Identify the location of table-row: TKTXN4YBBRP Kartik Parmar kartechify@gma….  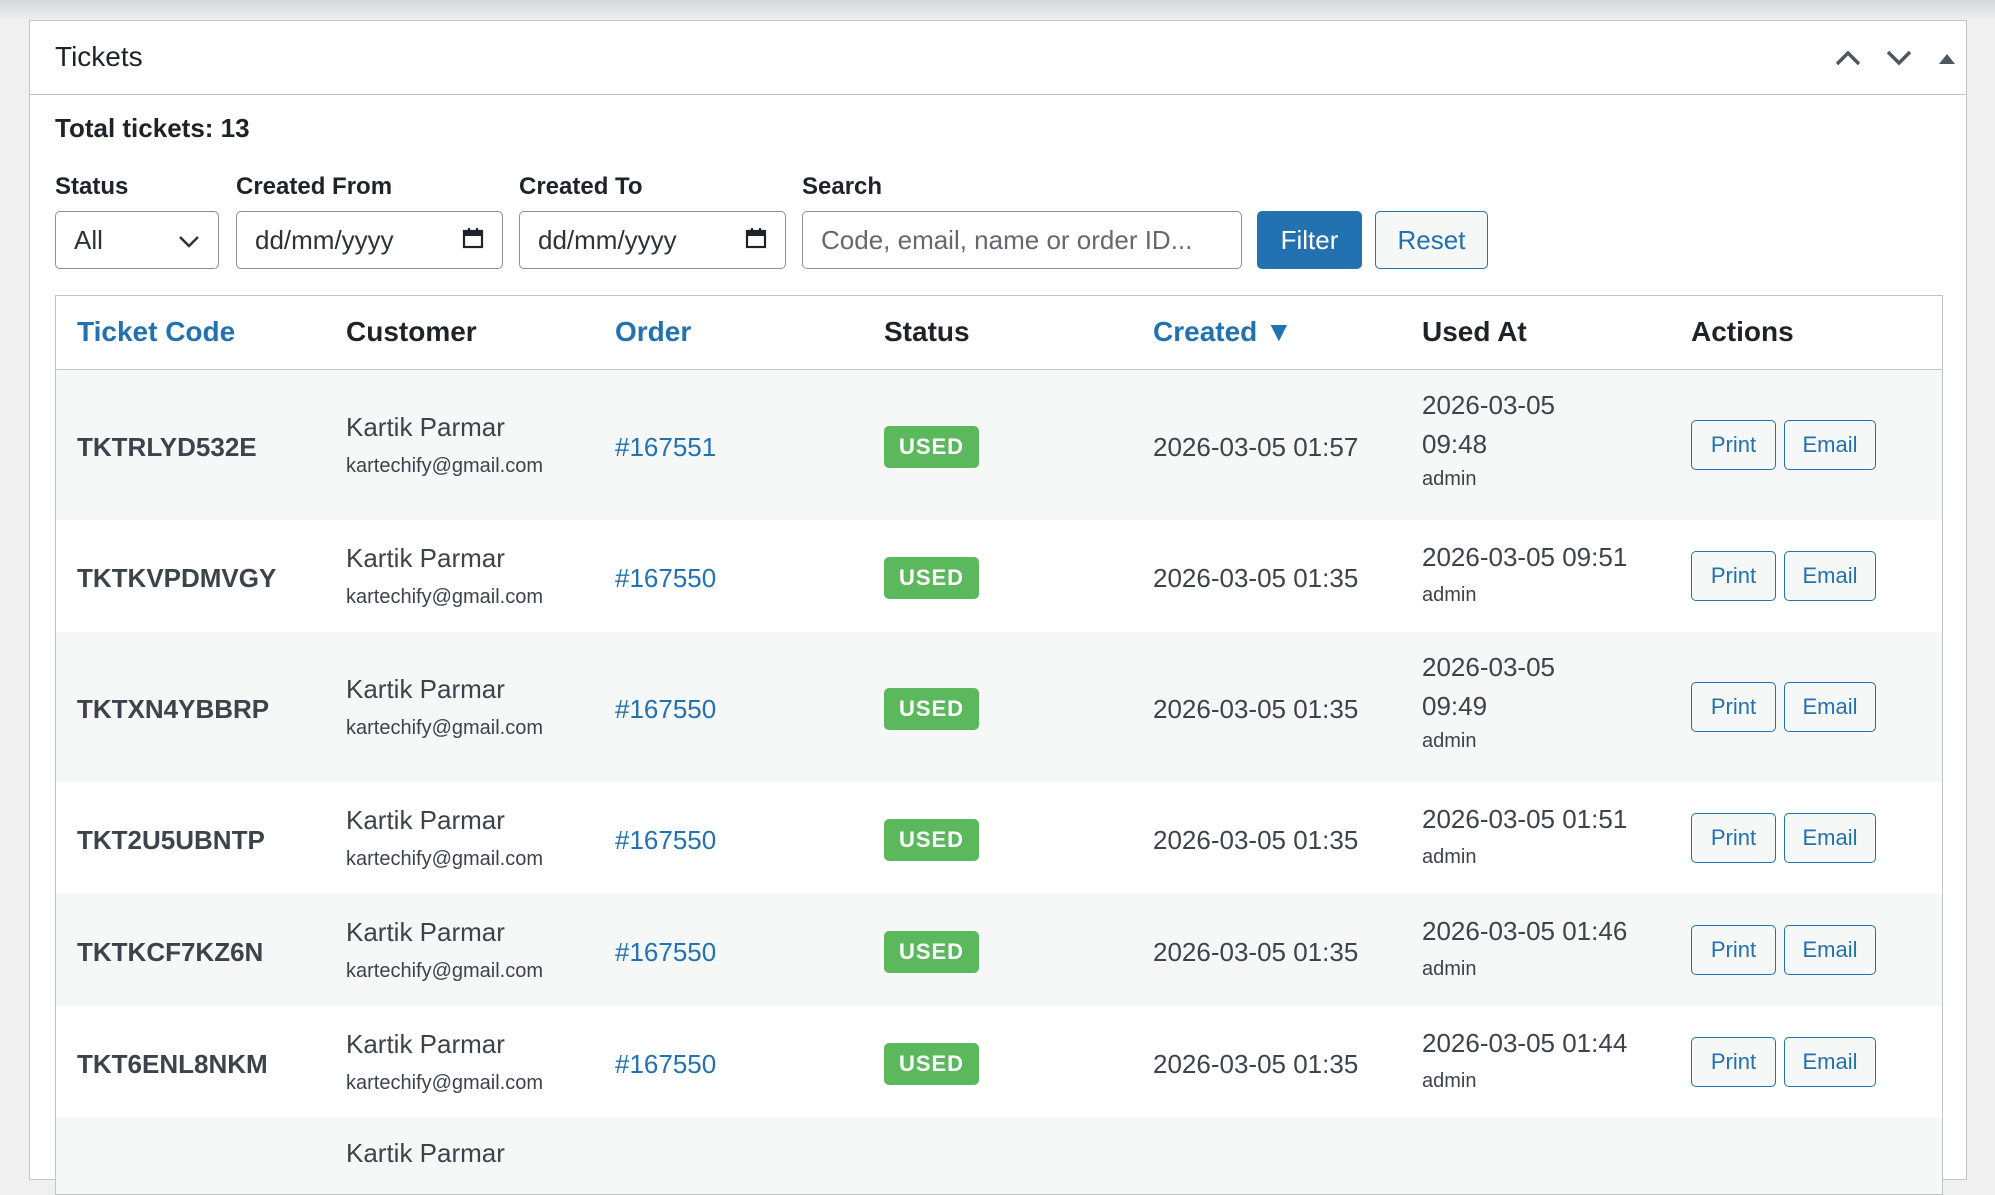
(999, 707).